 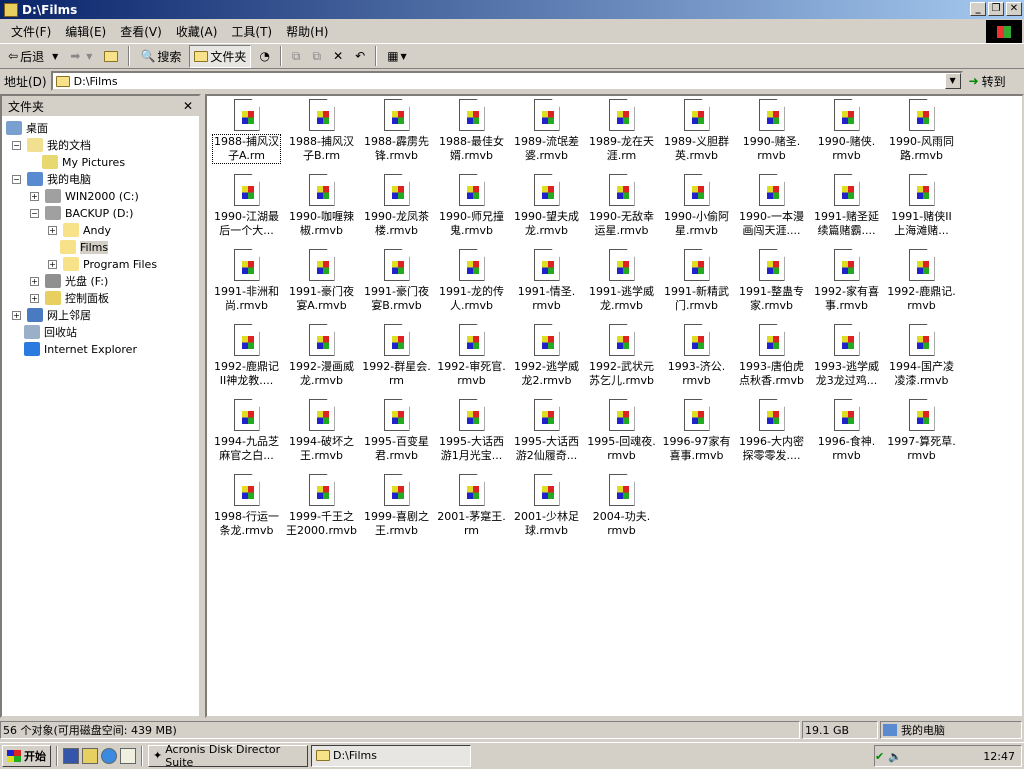 I want to click on address-input: D:\Films ▼, so click(x=506, y=81).